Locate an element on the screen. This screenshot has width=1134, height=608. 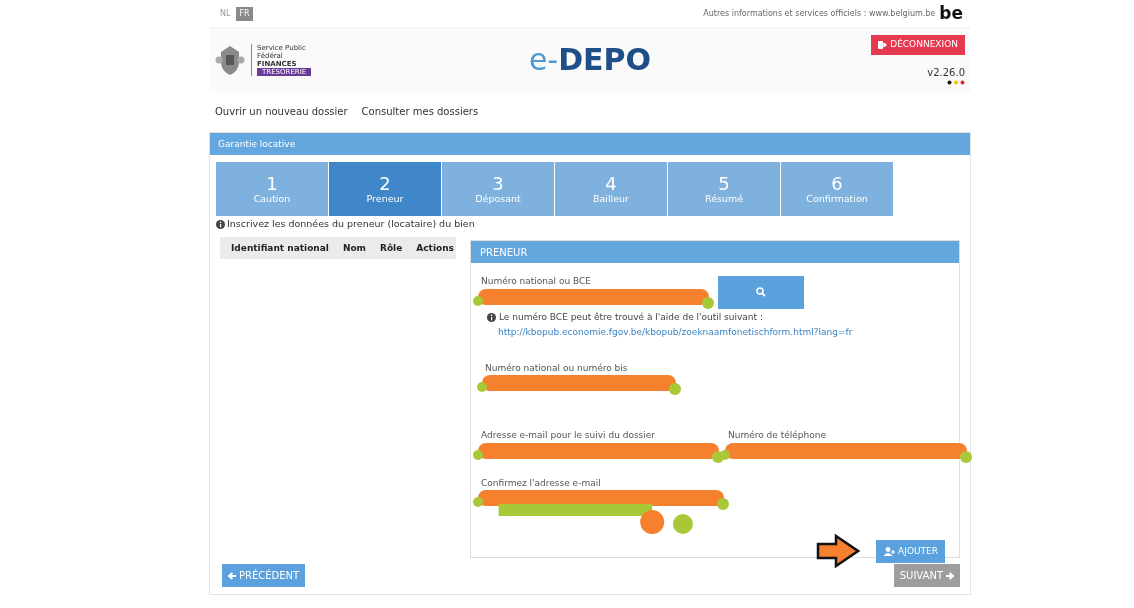
version-text: v2.26.0 is located at coordinates (946, 72).